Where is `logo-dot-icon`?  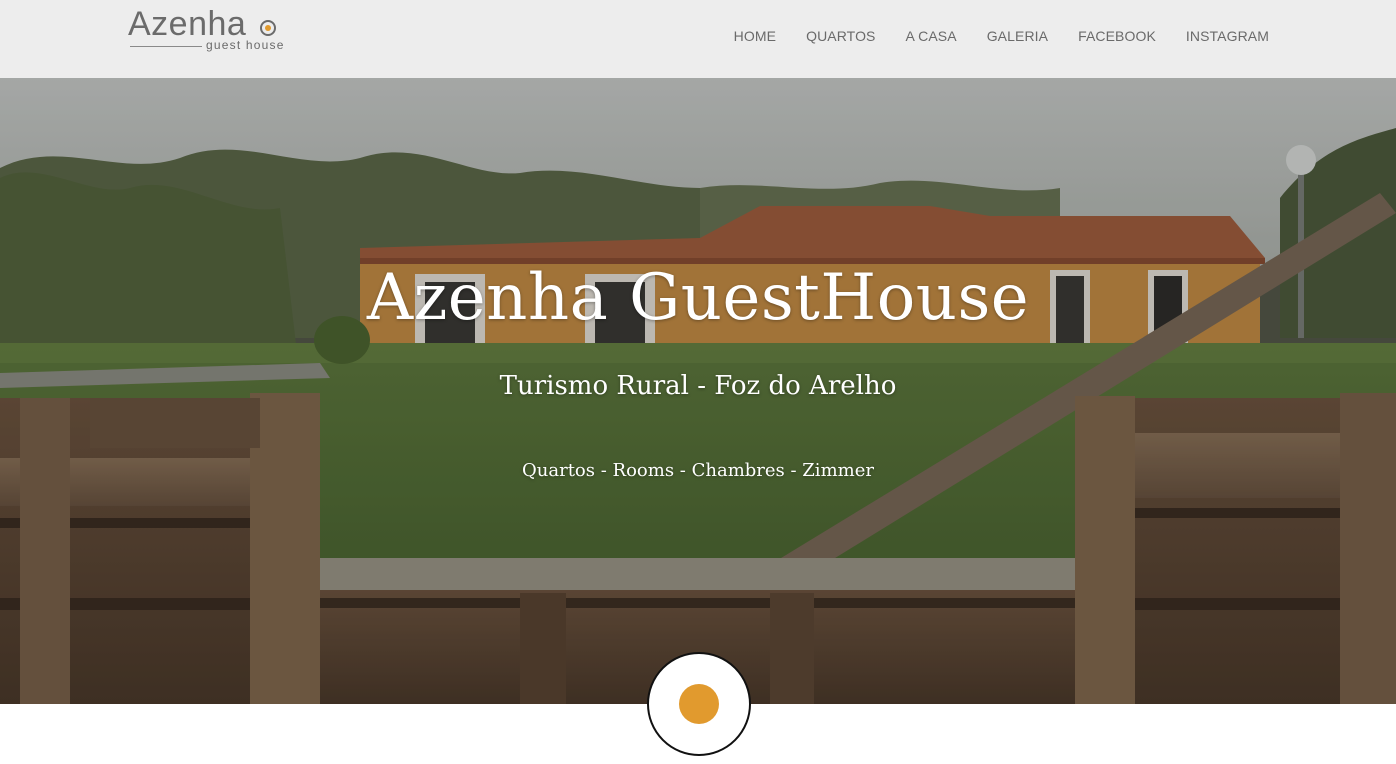 logo-dot-icon is located at coordinates (268, 28).